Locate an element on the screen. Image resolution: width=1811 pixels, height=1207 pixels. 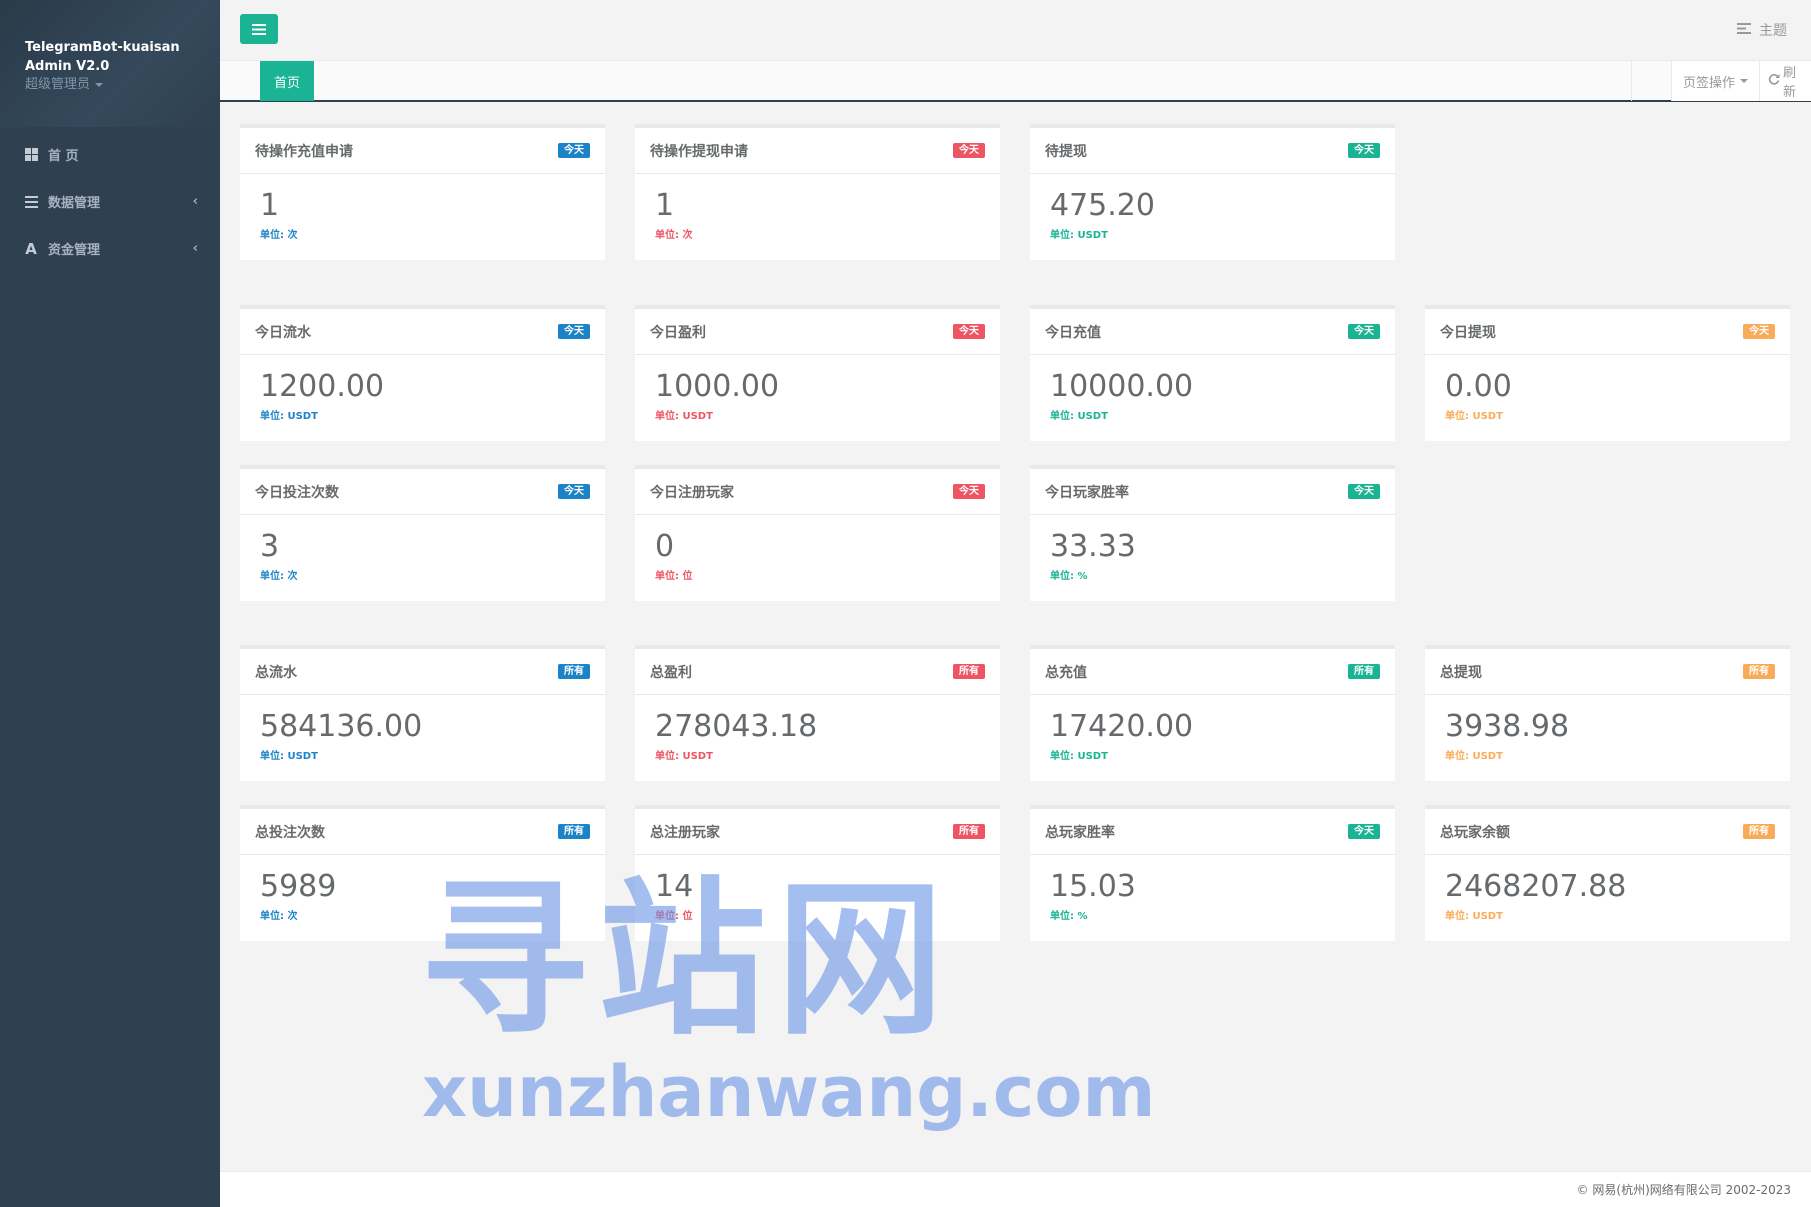
stat-card-title: 今日充值 is located at coordinates (1073, 332).